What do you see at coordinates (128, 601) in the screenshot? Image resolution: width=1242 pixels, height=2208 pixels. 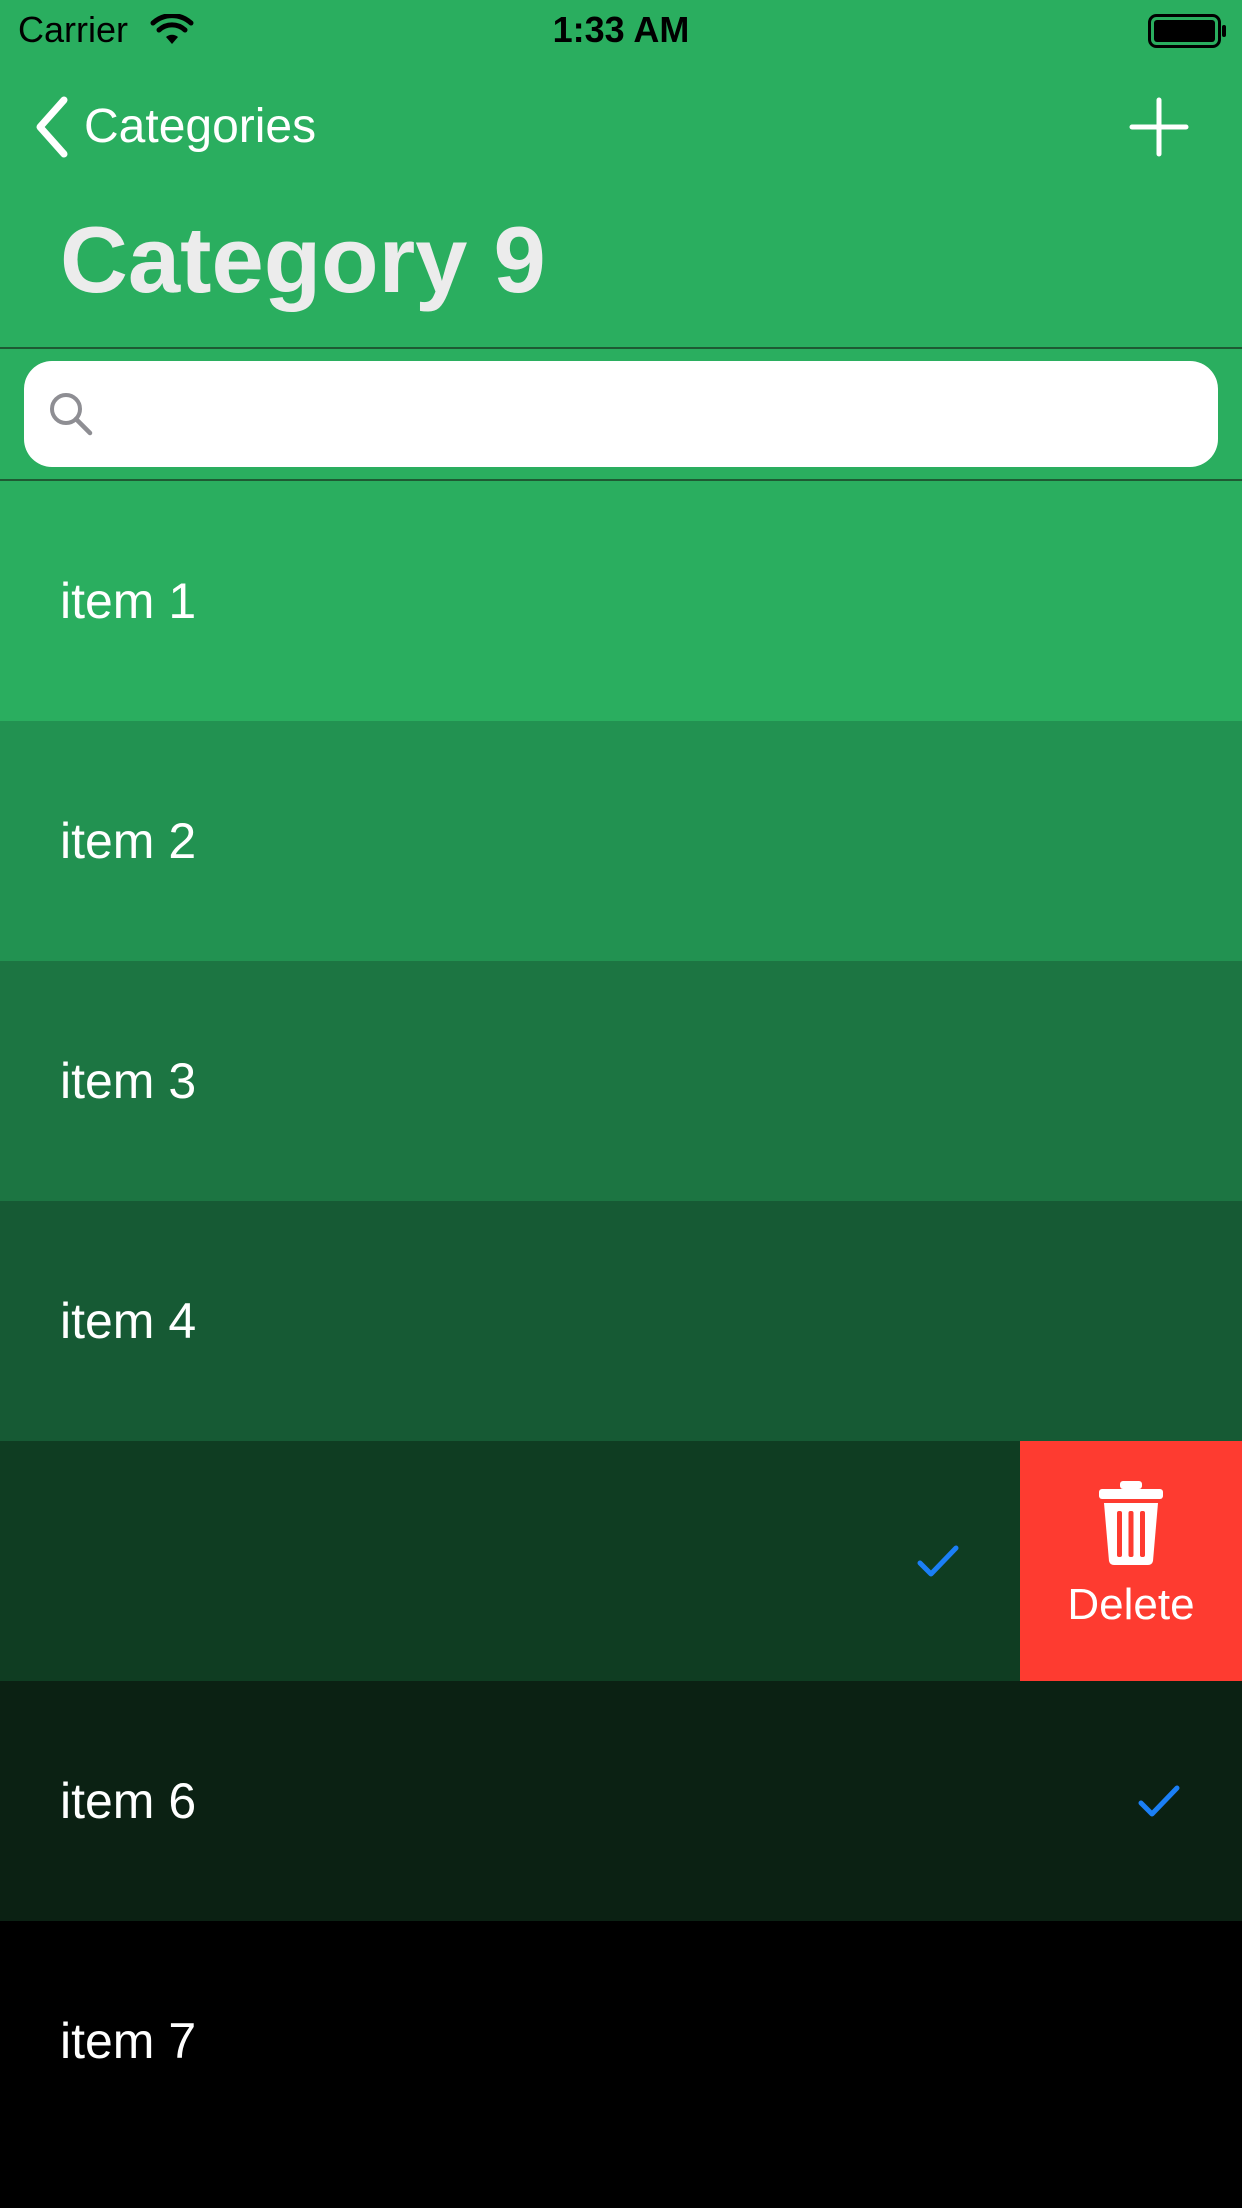 I see `item-label: item 1` at bounding box center [128, 601].